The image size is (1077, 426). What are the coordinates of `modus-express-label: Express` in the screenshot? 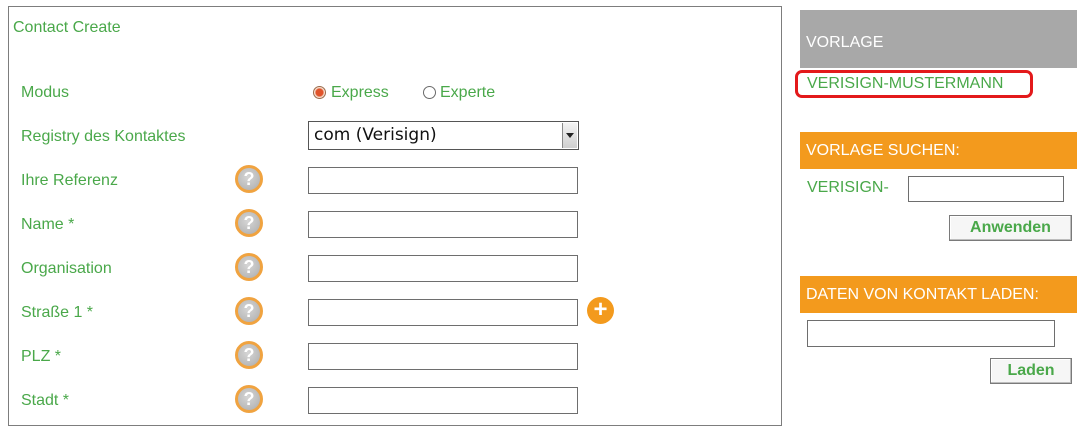 It's located at (360, 93).